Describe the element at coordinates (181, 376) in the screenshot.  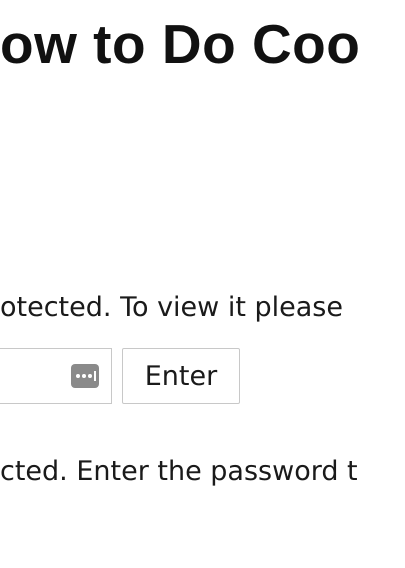
I see `enter-button: Enter` at that location.